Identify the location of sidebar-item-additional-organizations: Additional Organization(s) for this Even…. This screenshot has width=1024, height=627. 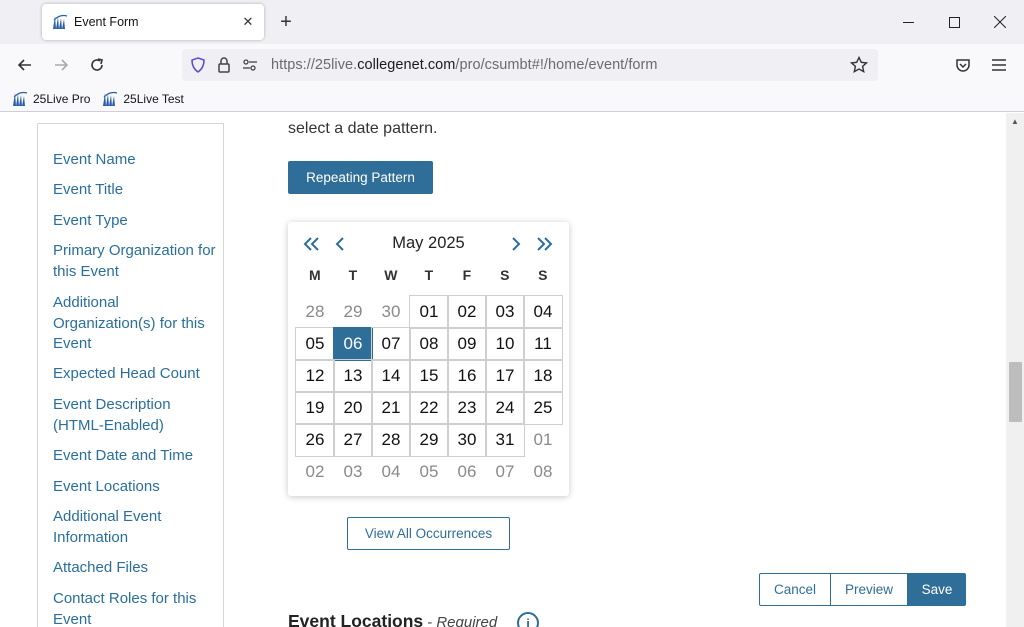
(135, 324).